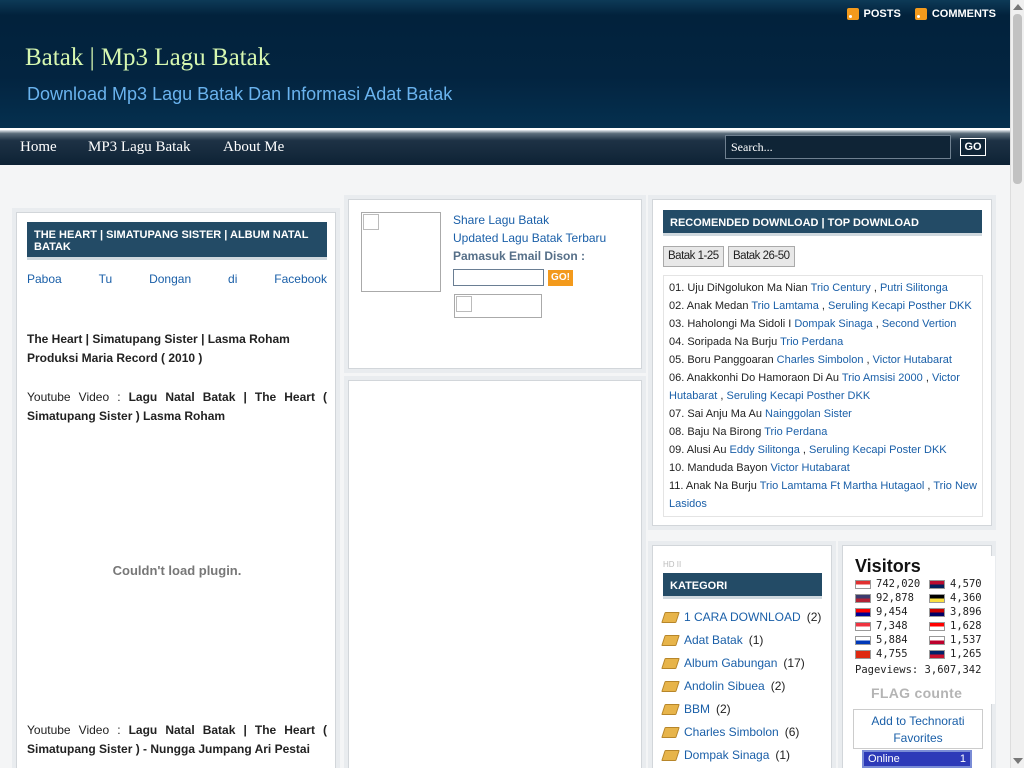 The width and height of the screenshot is (1024, 768). I want to click on artist-link: Trio Amsisi 2000, so click(882, 378).